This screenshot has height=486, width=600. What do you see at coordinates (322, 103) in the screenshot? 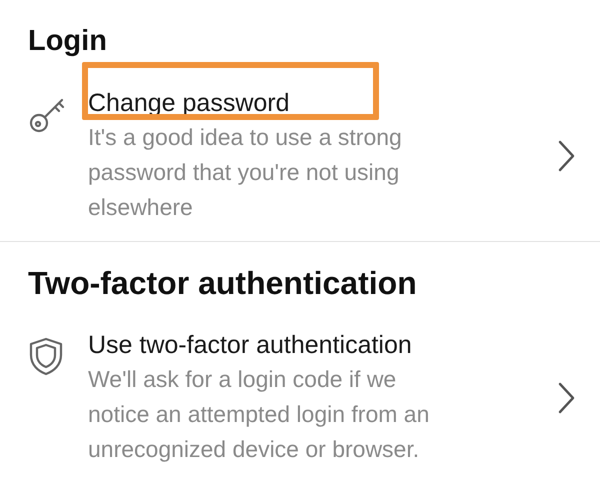
I see `item-title: Change password` at bounding box center [322, 103].